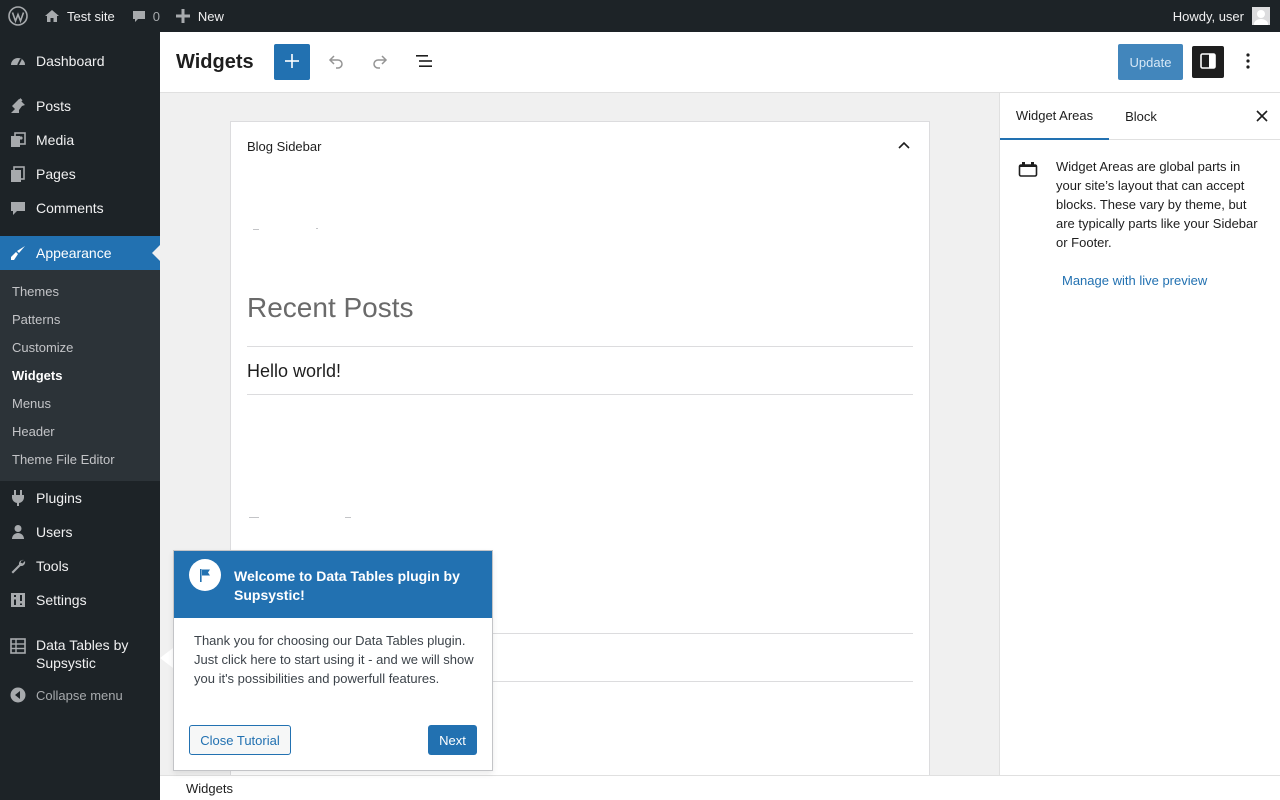 This screenshot has width=1280, height=800. Describe the element at coordinates (18, 174) in the screenshot. I see `pages-icon` at that location.